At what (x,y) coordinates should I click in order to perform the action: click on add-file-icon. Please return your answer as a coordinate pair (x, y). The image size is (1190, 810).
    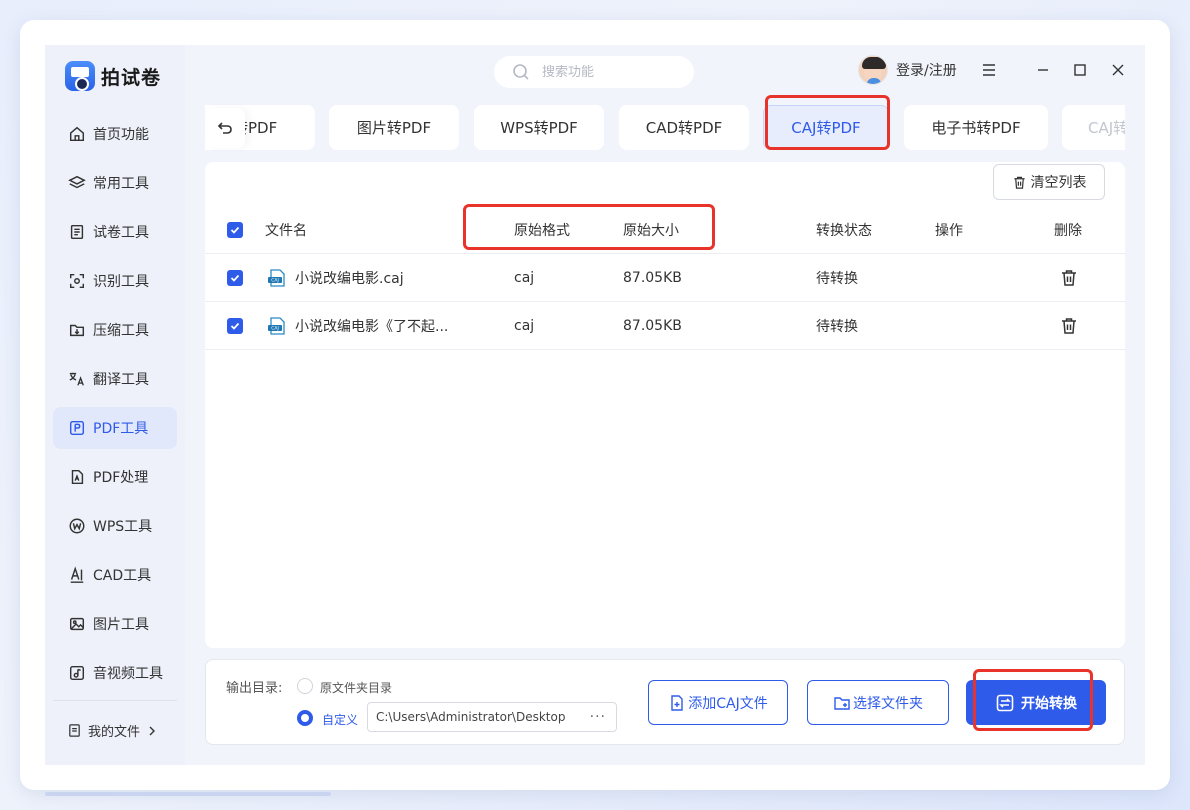
    Looking at the image, I should click on (677, 702).